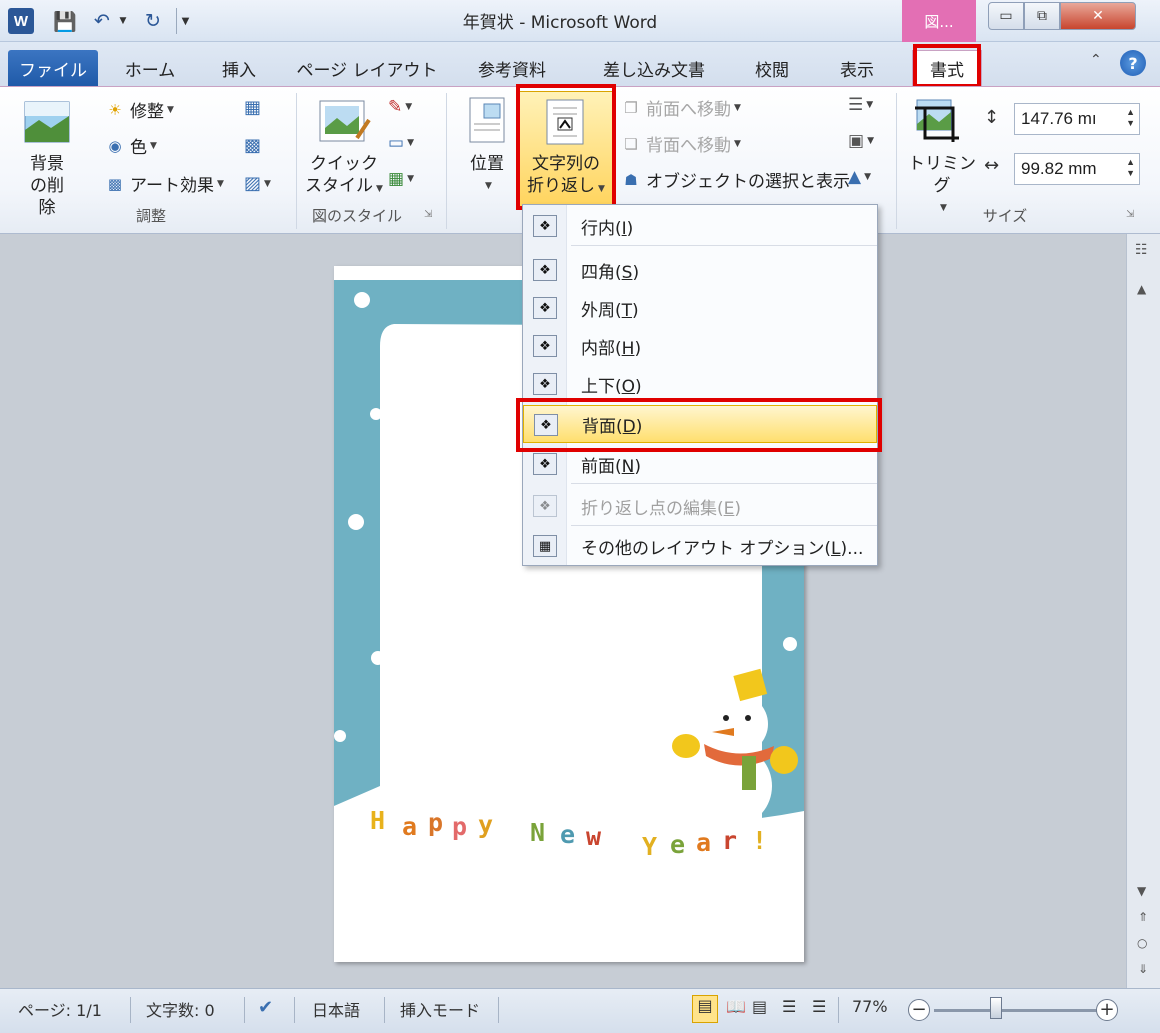 This screenshot has width=1160, height=1033. I want to click on compress-pictures-icon: ▦, so click(252, 107).